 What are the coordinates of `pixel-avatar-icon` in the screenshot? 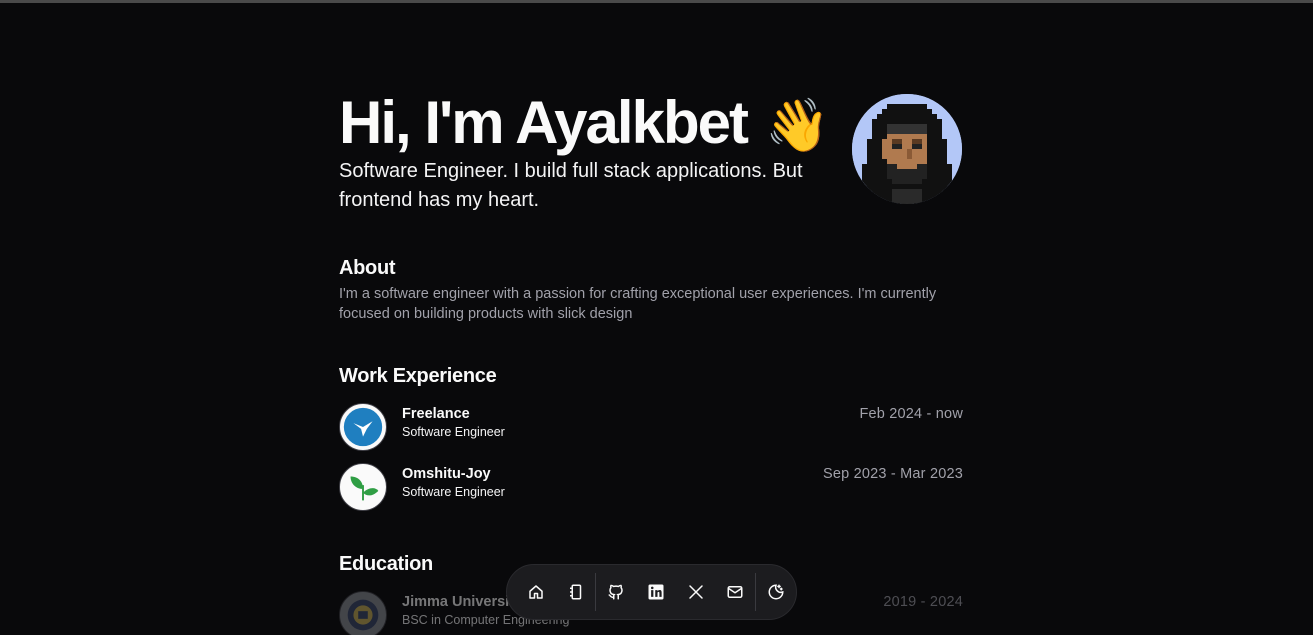 It's located at (907, 149).